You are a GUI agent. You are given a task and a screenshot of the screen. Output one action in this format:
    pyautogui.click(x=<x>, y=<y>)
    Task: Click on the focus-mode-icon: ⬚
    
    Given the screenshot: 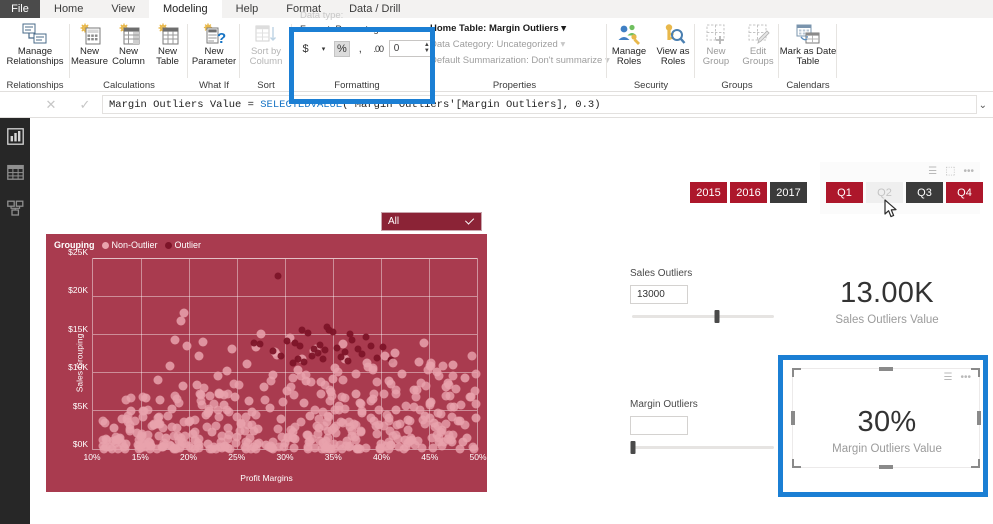 What is the action you would take?
    pyautogui.click(x=950, y=171)
    